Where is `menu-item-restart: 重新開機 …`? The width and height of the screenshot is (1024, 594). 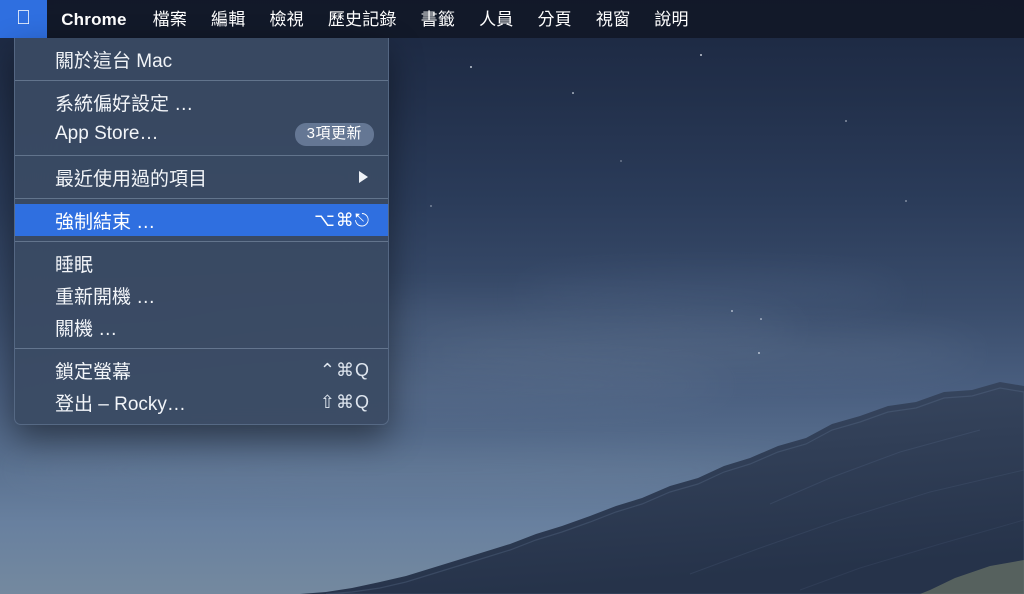 menu-item-restart: 重新開機 … is located at coordinates (201, 295).